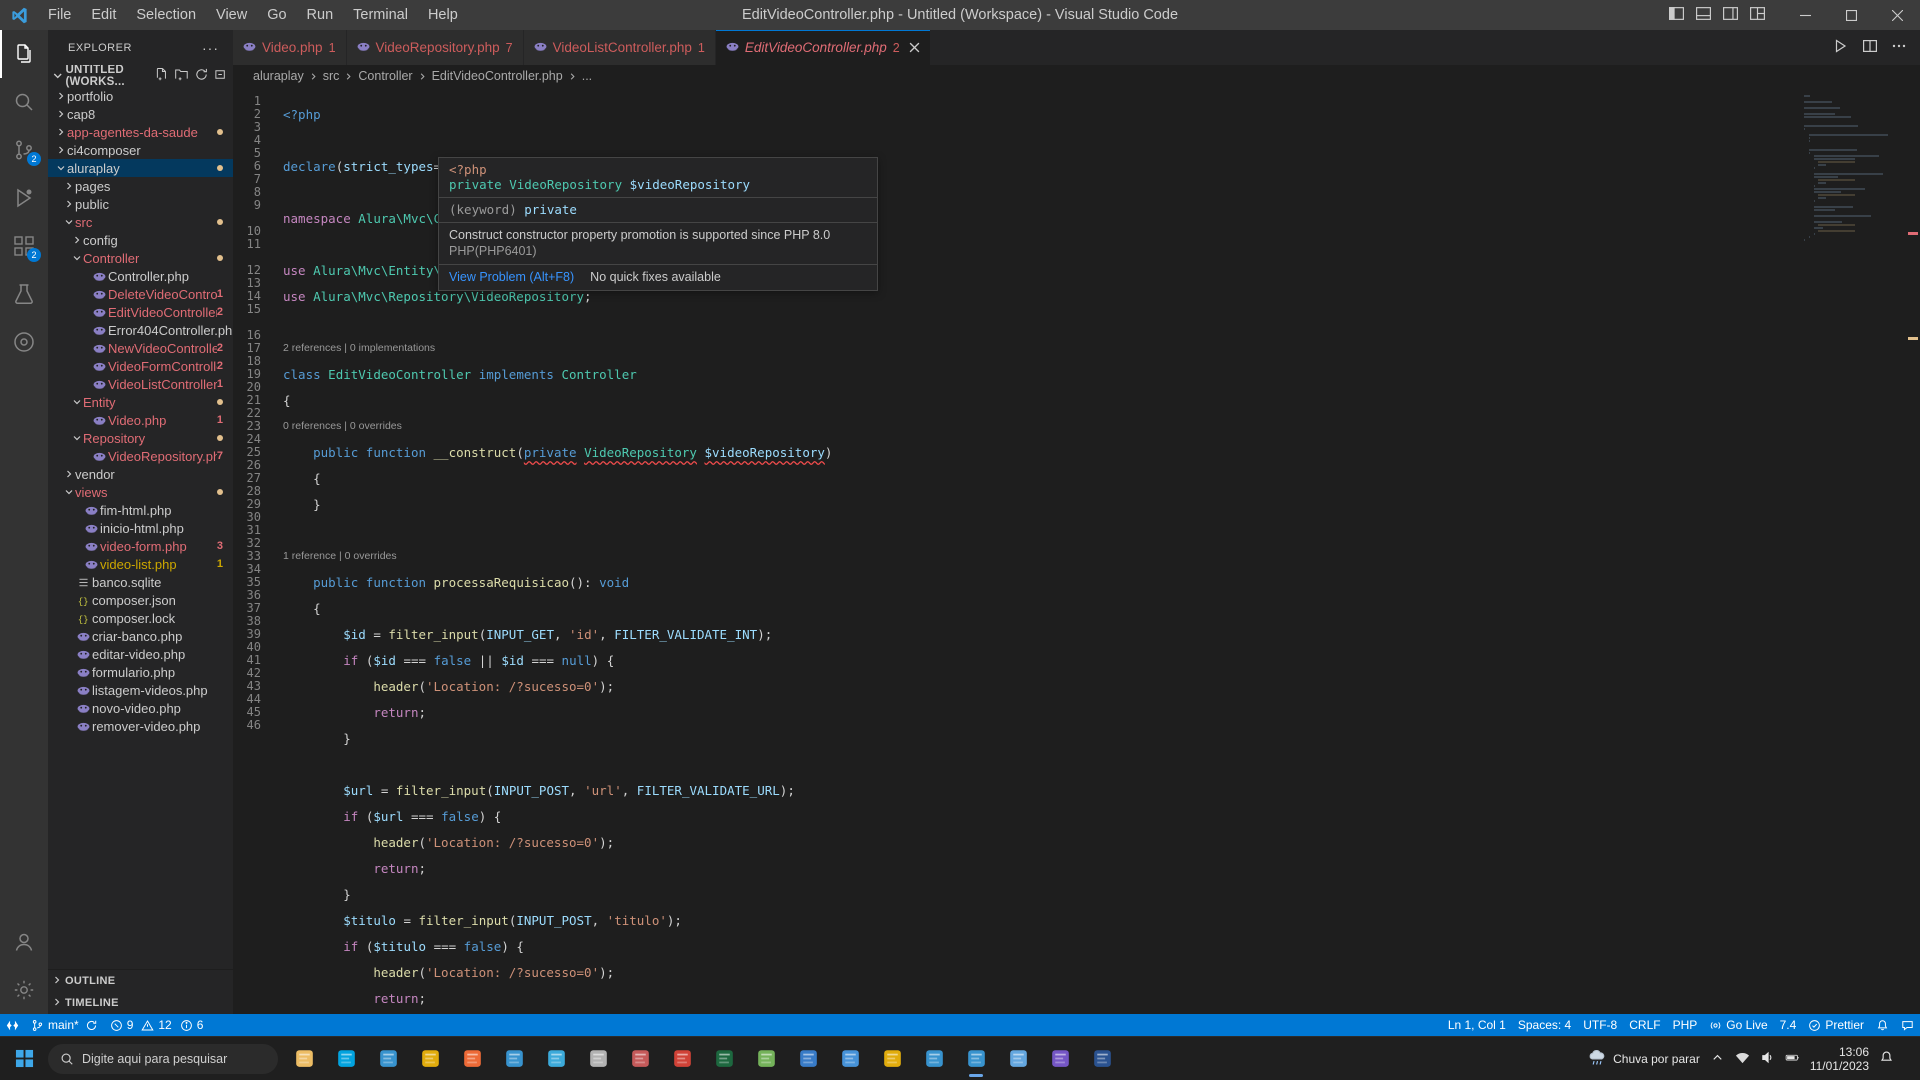  I want to click on codelens-class: 2 references | 0 implementations, so click(1096, 348).